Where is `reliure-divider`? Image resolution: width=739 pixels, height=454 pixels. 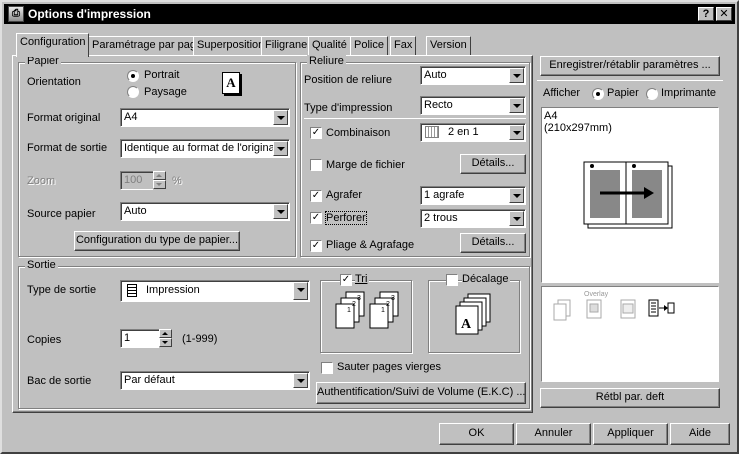 reliure-divider is located at coordinates (415, 118).